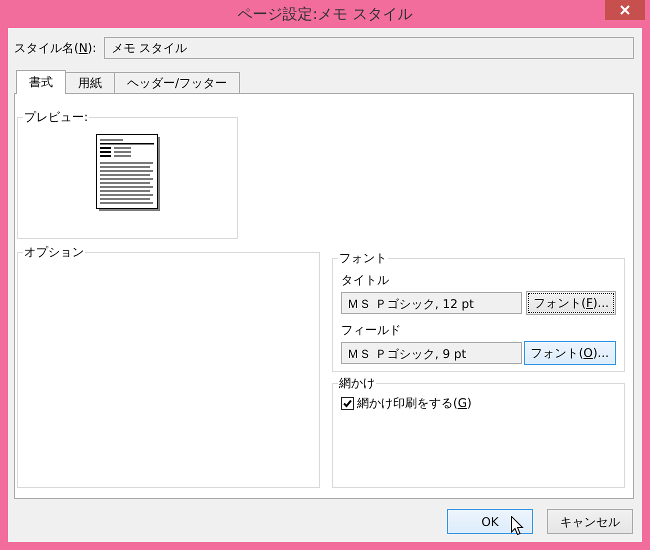 This screenshot has width=650, height=550. Describe the element at coordinates (431, 353) in the screenshot. I see `font-value-field: ＭＳ Ｐゴシック, 9 pt` at that location.